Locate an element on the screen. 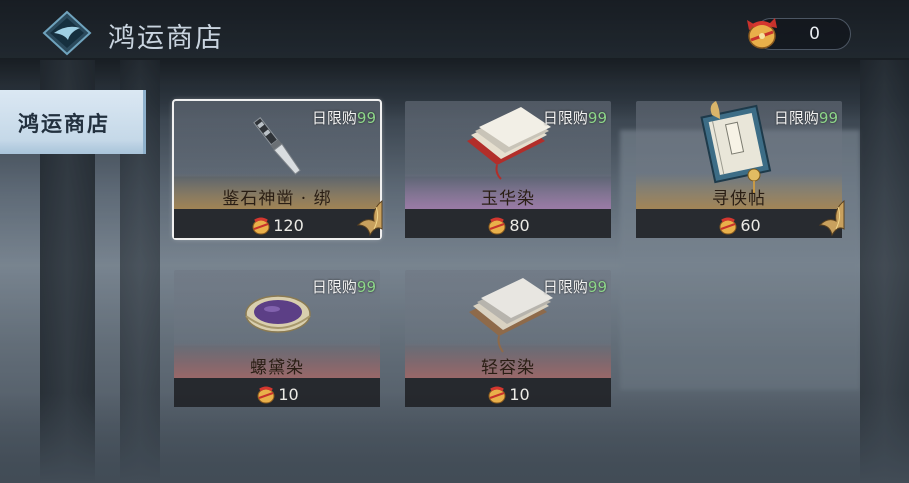 The width and height of the screenshot is (909, 483). shop-item-card: 日限购99 玉华染 80 is located at coordinates (508, 169).